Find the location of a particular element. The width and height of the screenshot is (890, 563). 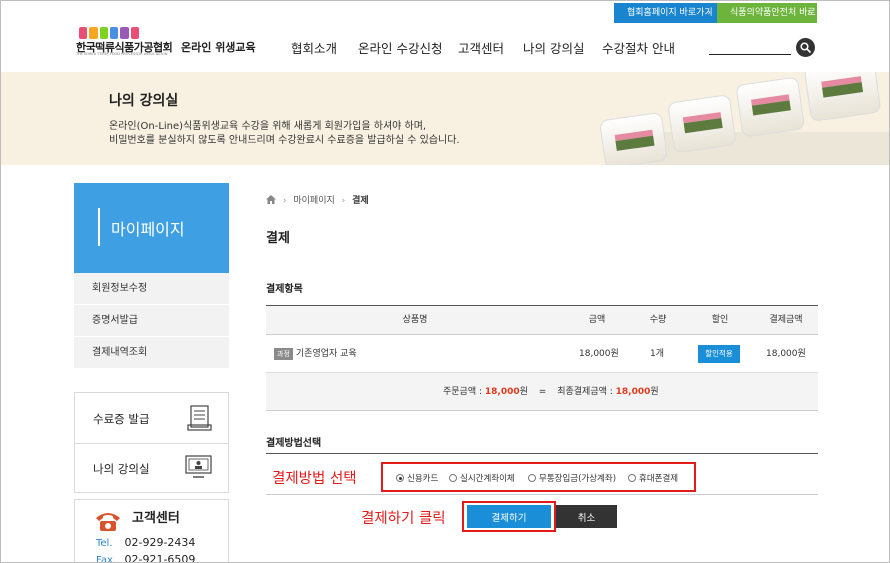

sidebar-item-certificates: 증명서발급 is located at coordinates (151, 321).